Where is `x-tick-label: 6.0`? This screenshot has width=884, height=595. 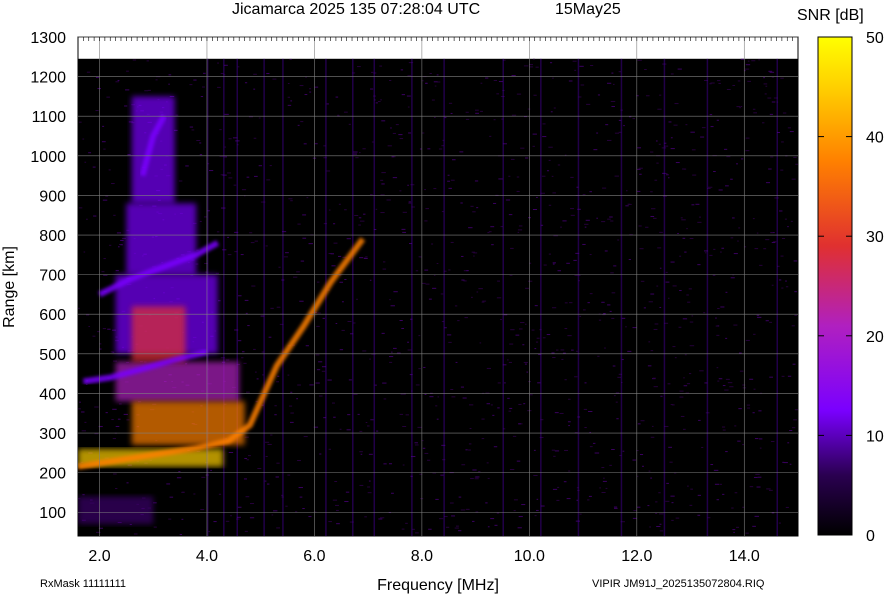
x-tick-label: 6.0 is located at coordinates (314, 556).